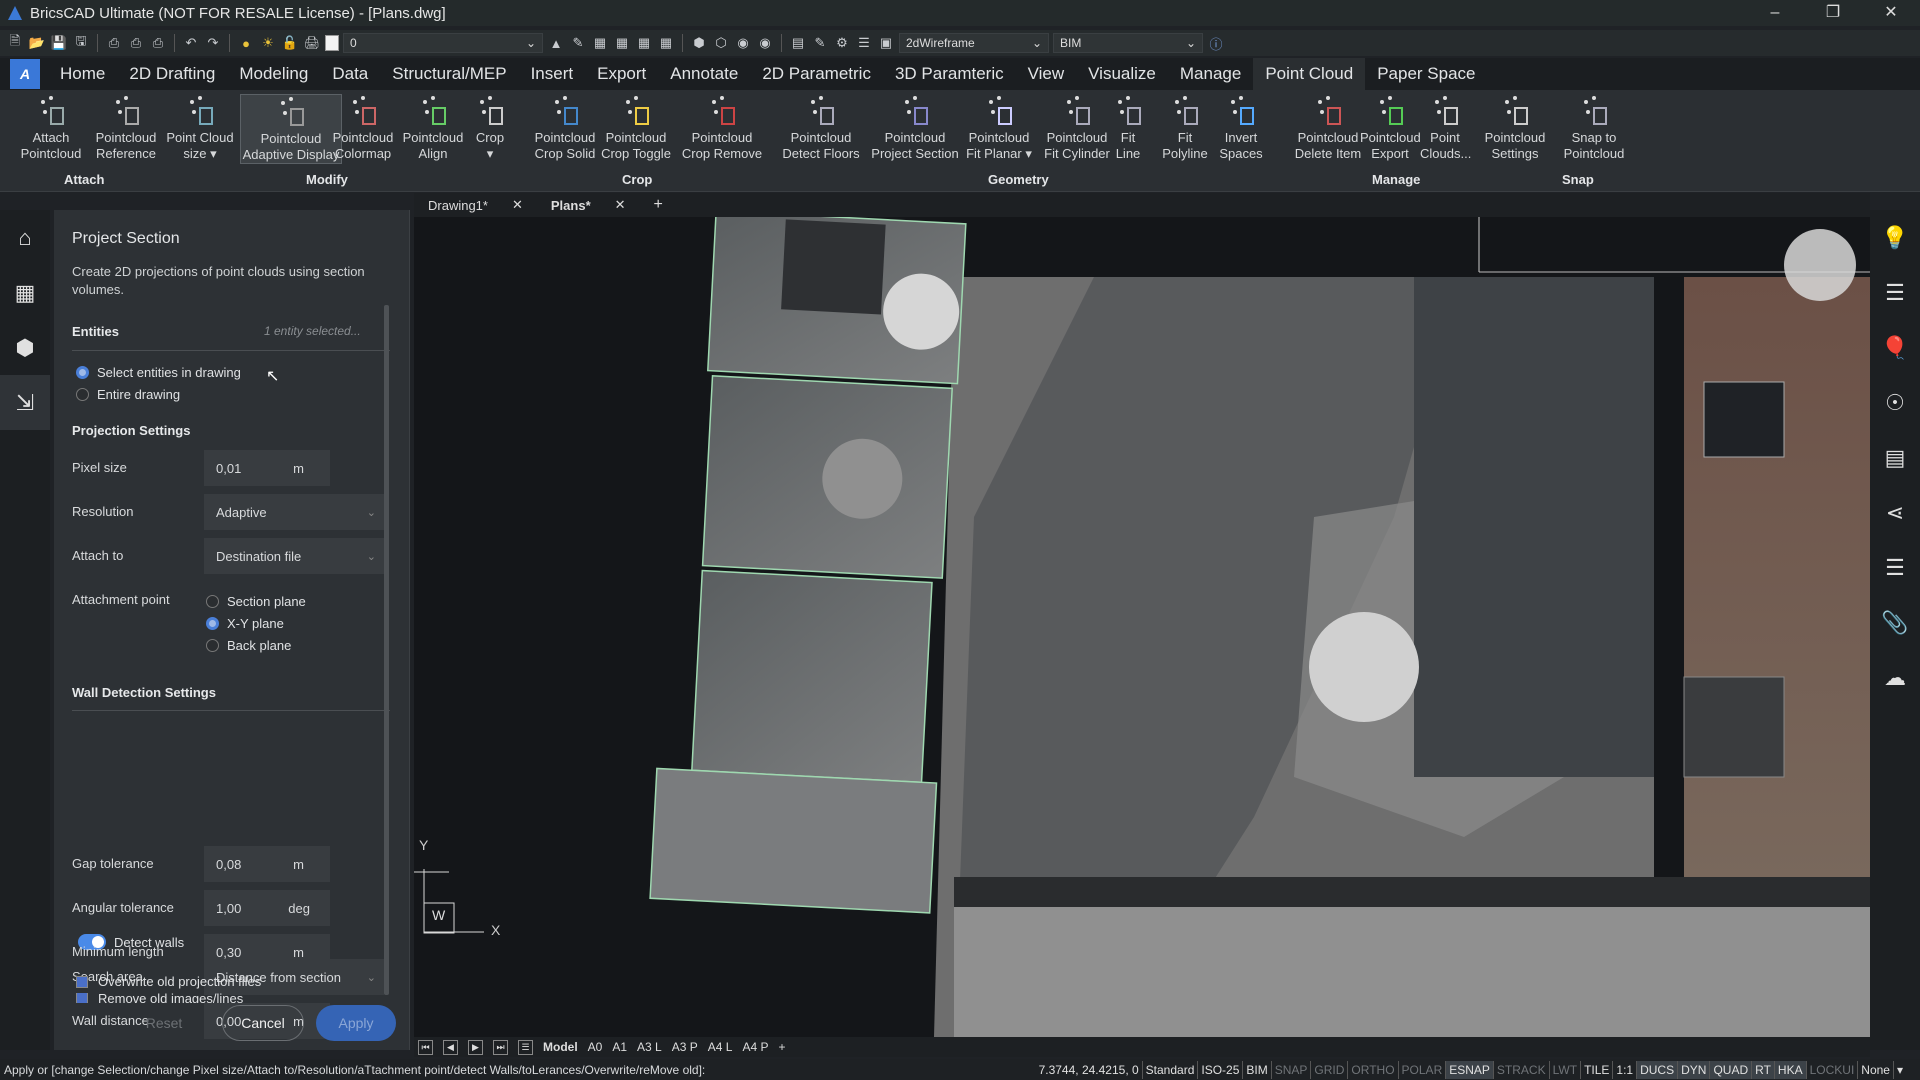 The image size is (1920, 1080). Describe the element at coordinates (172, 74) in the screenshot. I see `menu-tab-2d-drafting: 2D Drafting` at that location.